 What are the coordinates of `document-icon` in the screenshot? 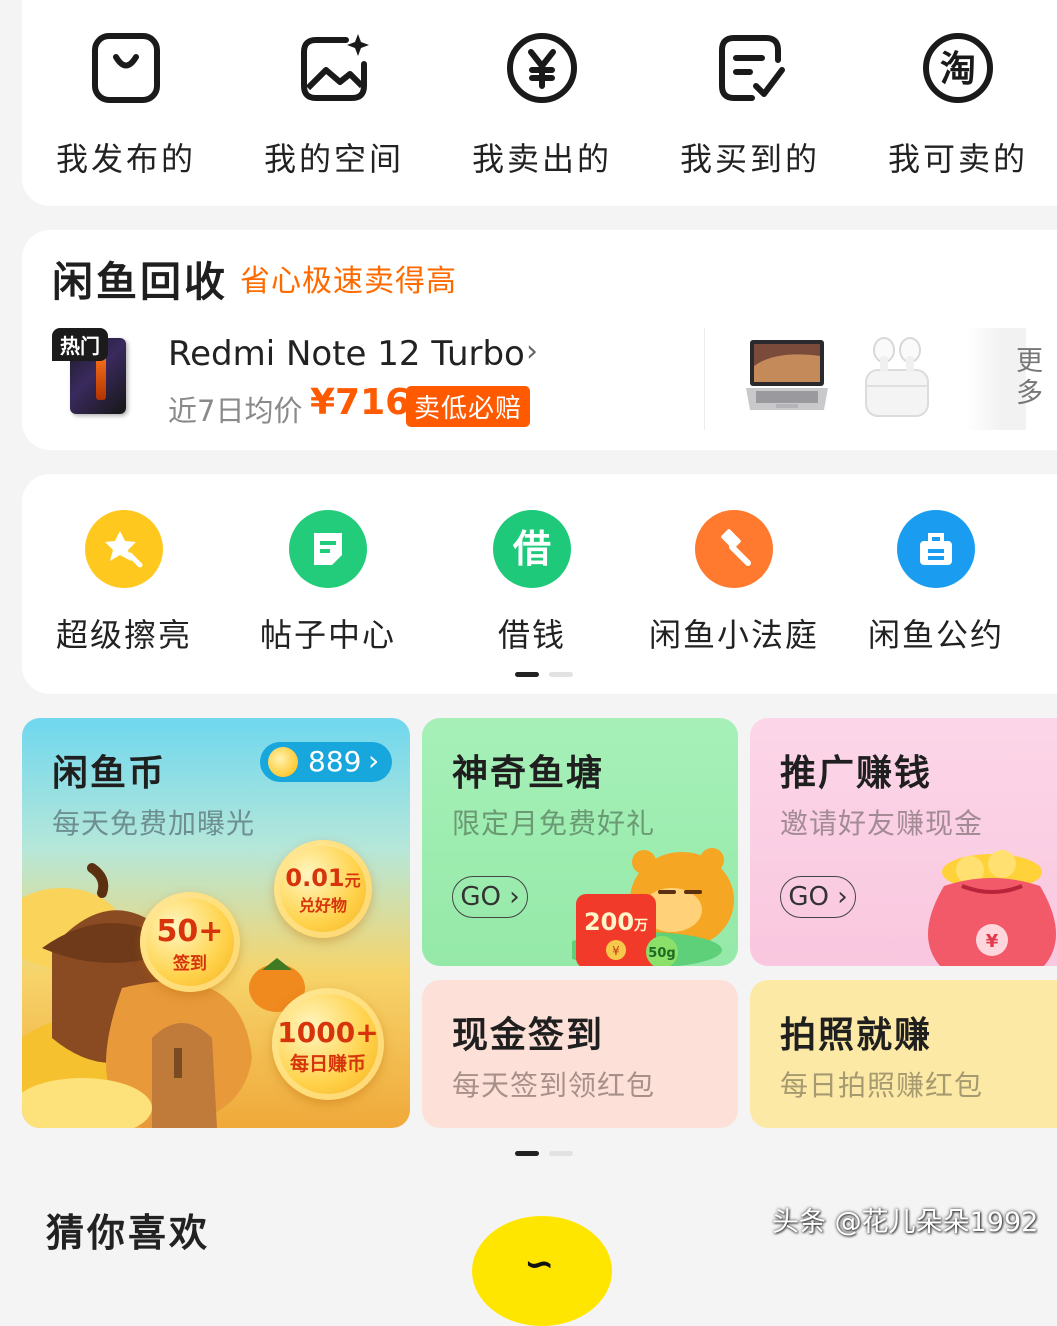 It's located at (328, 549).